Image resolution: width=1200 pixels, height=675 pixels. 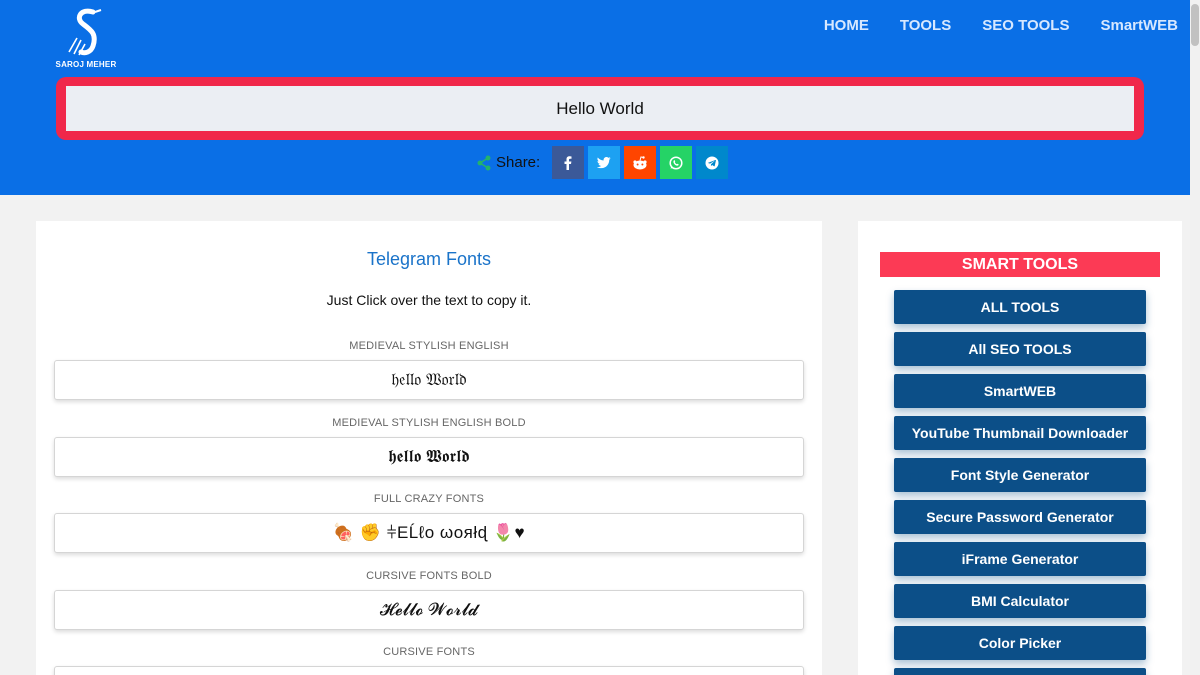 What do you see at coordinates (429, 423) in the screenshot?
I see `font-label: MEDIEVAL STYLISH ENGLISH BOLD` at bounding box center [429, 423].